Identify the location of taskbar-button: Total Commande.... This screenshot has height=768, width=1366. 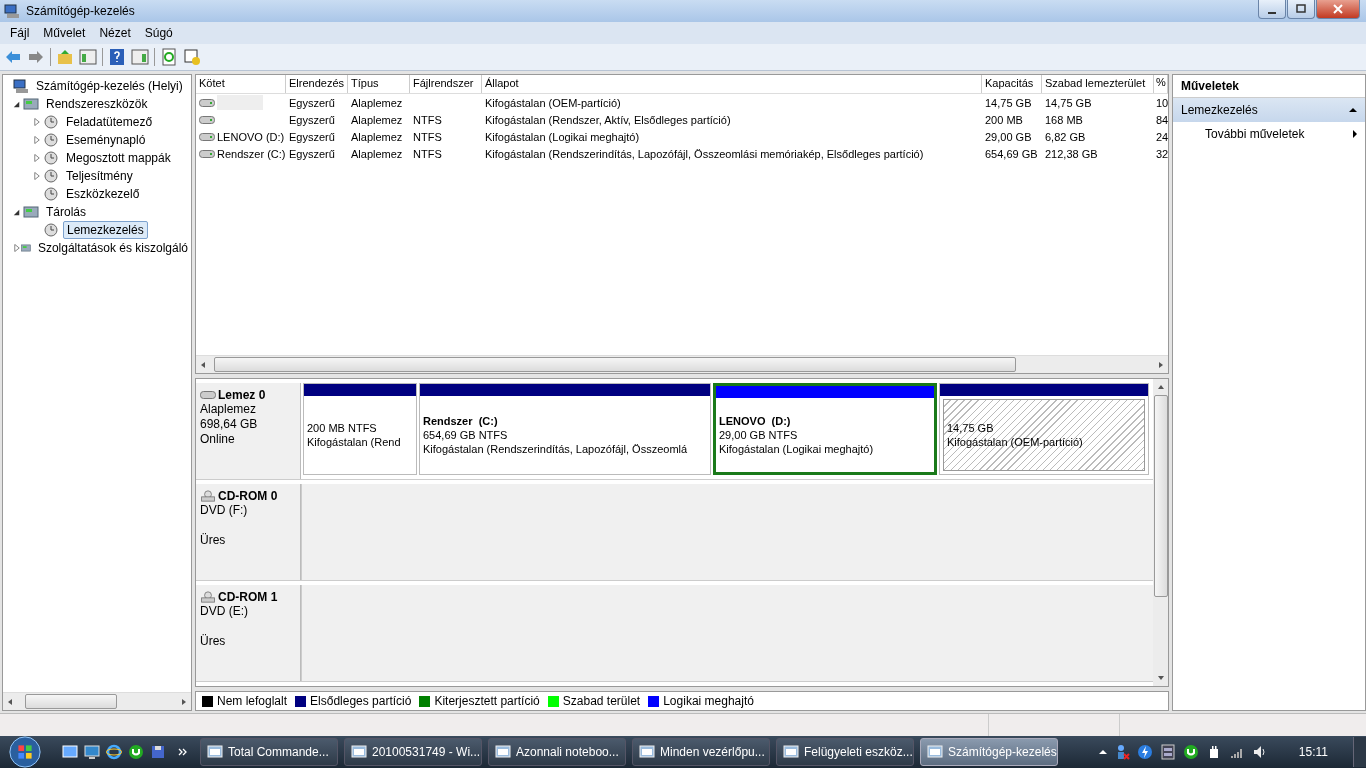
(269, 752).